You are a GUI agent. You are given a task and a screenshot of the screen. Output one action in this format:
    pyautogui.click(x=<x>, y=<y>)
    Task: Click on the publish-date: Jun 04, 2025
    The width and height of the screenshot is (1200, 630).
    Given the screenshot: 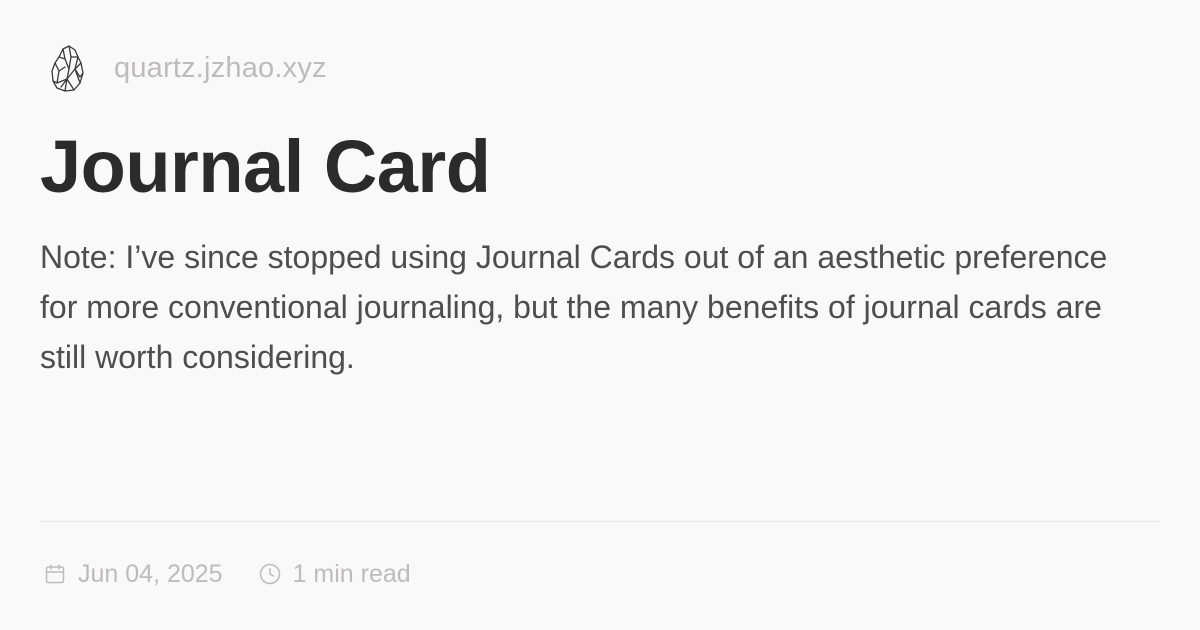 What is the action you would take?
    pyautogui.click(x=150, y=573)
    